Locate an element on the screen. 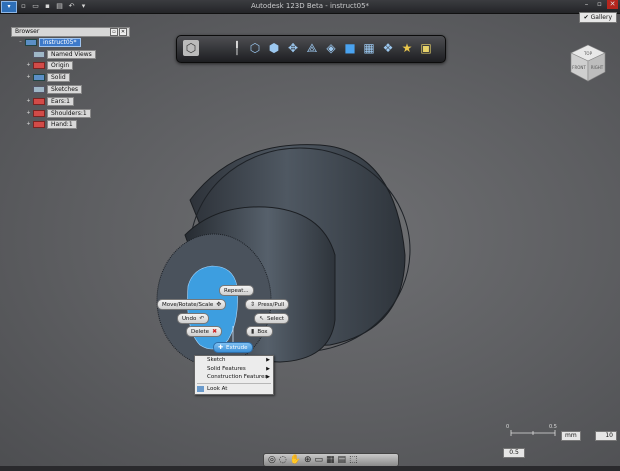  browser-title: Browser is located at coordinates (27, 31).